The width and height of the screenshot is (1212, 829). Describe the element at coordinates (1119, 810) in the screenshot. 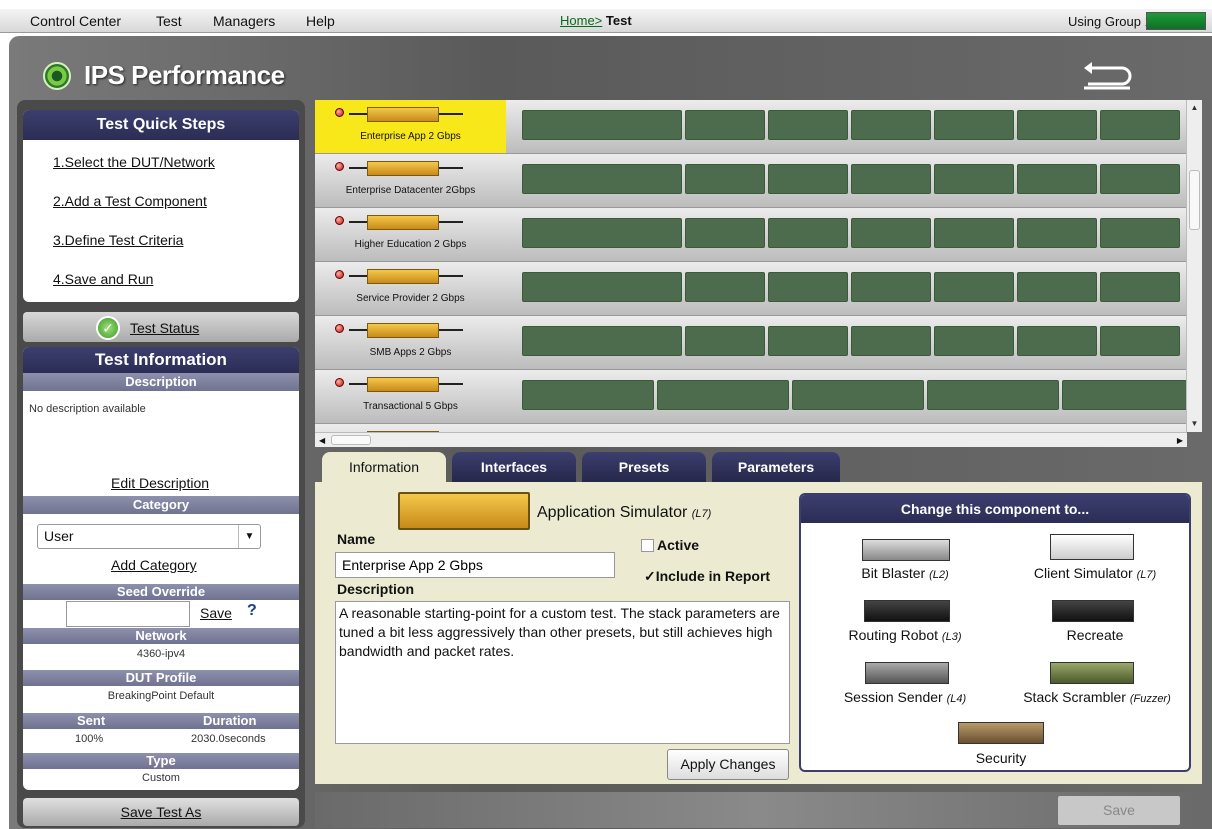

I see `save-button: Save` at that location.